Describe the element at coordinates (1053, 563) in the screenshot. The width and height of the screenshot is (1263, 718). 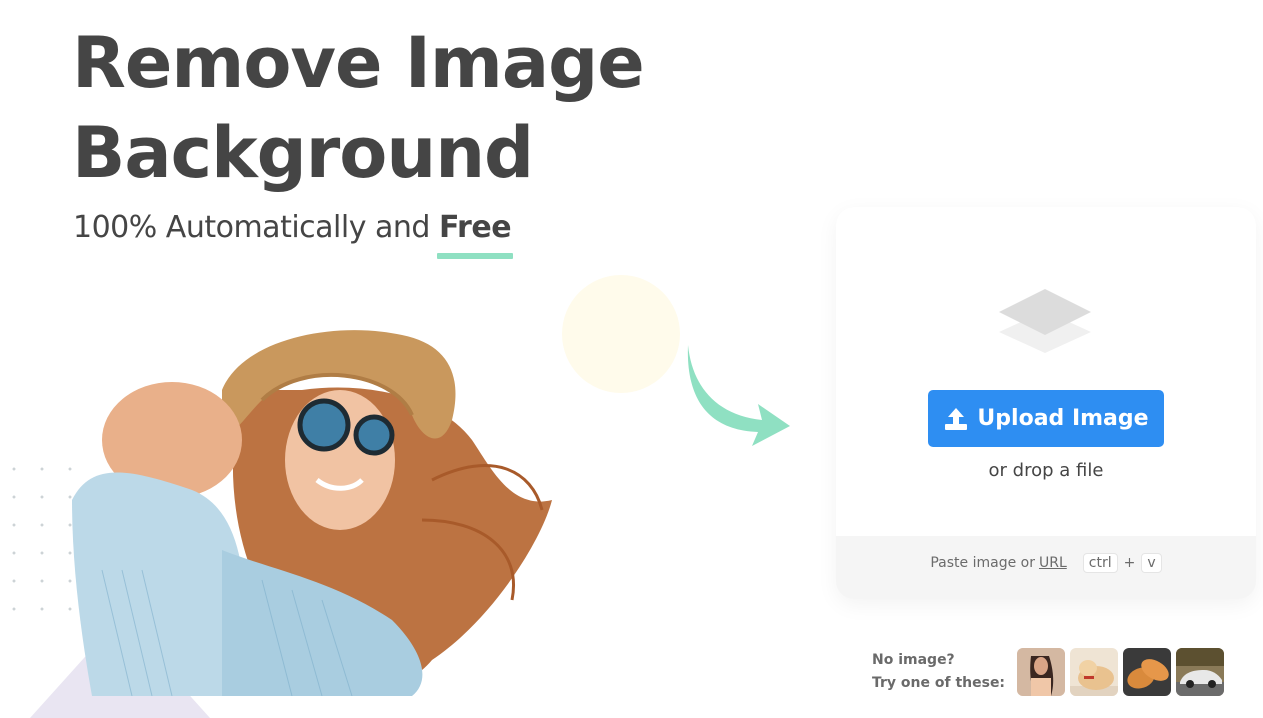
I see `url-link: URL` at that location.